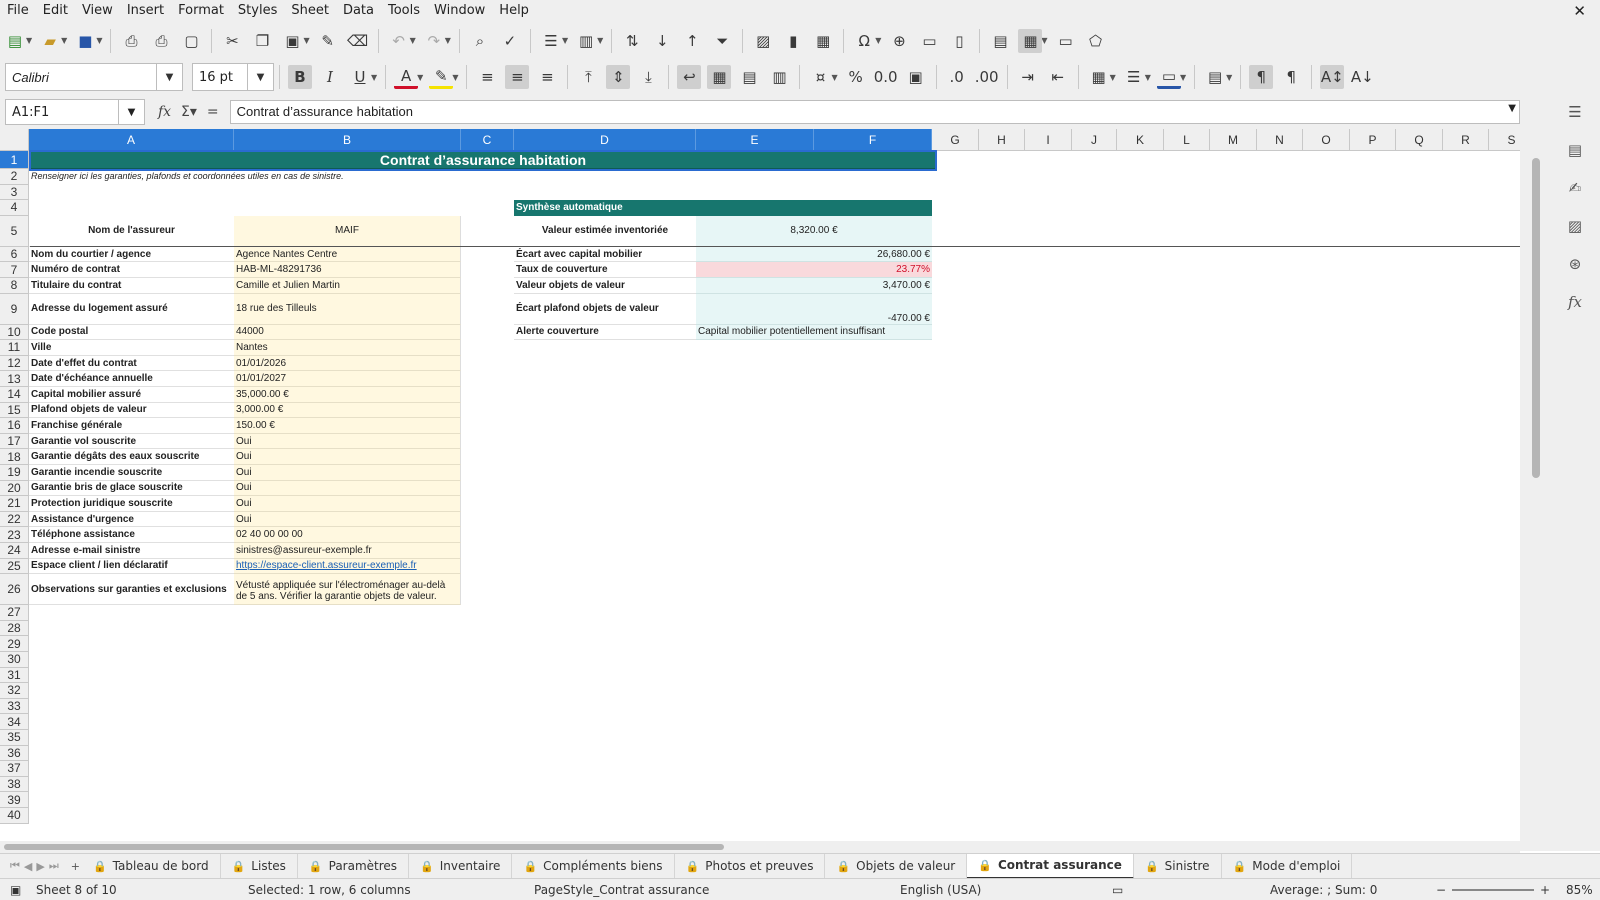 This screenshot has width=1600, height=900. What do you see at coordinates (14, 613) in the screenshot?
I see `row-header-27: 27` at bounding box center [14, 613].